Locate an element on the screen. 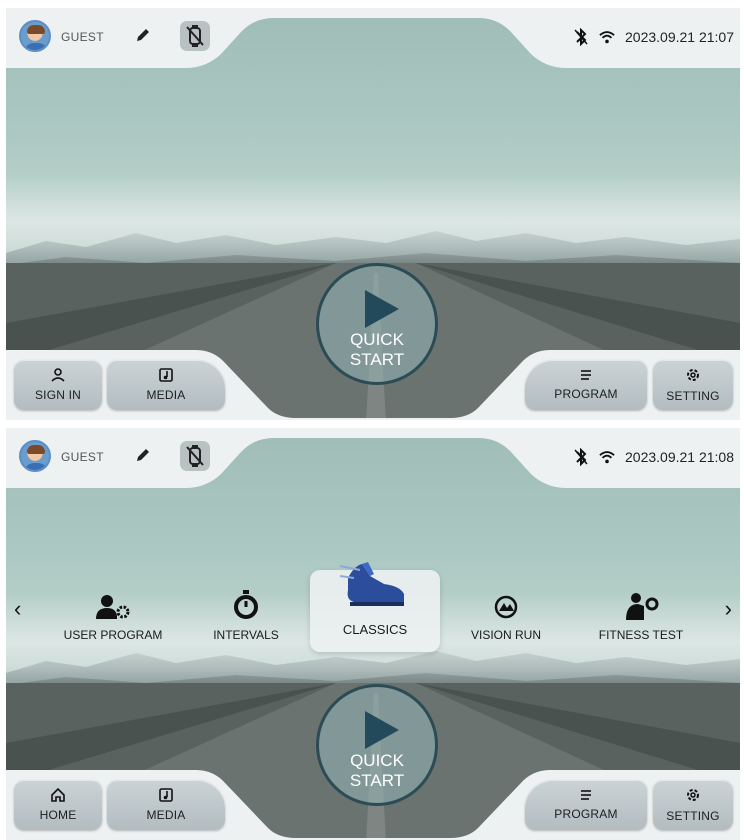 The image size is (744, 840). program-classics: CLASSICS is located at coordinates (375, 607).